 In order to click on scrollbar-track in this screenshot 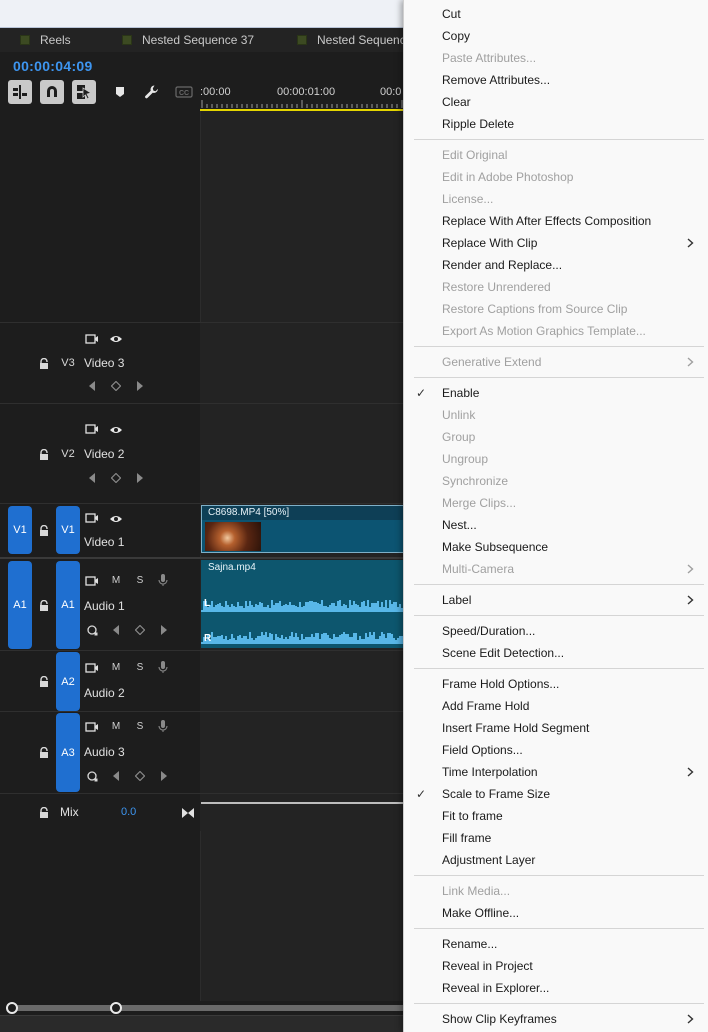, I will do `click(208, 1008)`.